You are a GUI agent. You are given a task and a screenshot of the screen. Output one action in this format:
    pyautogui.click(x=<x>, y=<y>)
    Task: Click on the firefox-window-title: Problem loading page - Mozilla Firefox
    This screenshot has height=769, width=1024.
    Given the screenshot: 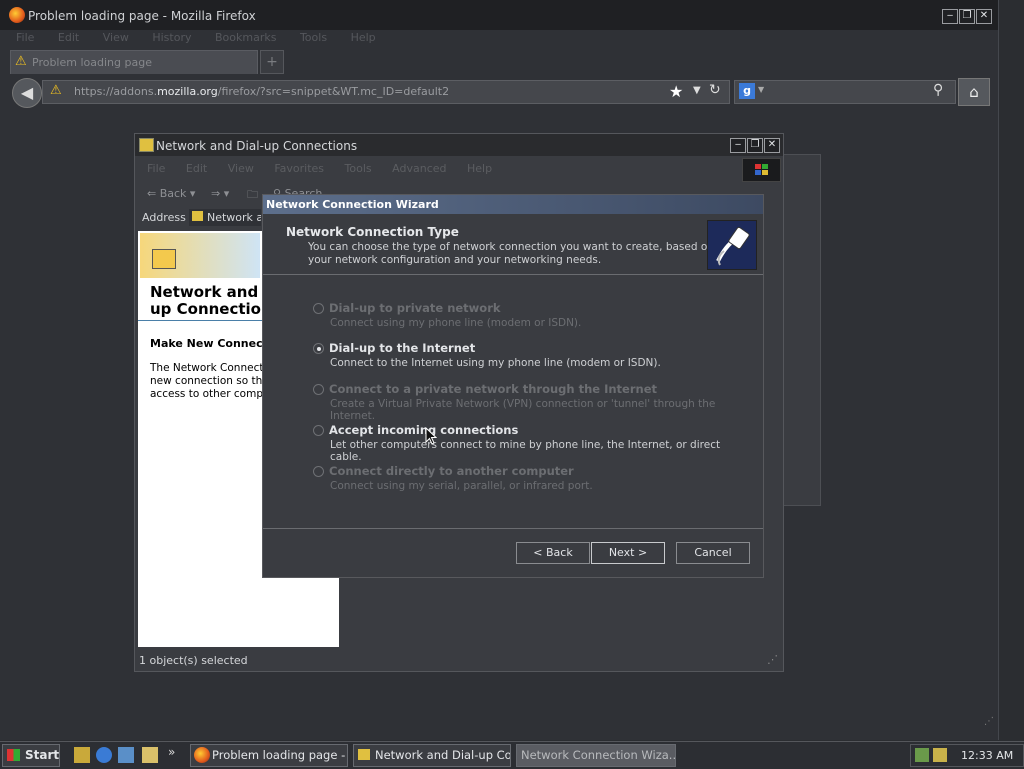 What is the action you would take?
    pyautogui.click(x=142, y=16)
    